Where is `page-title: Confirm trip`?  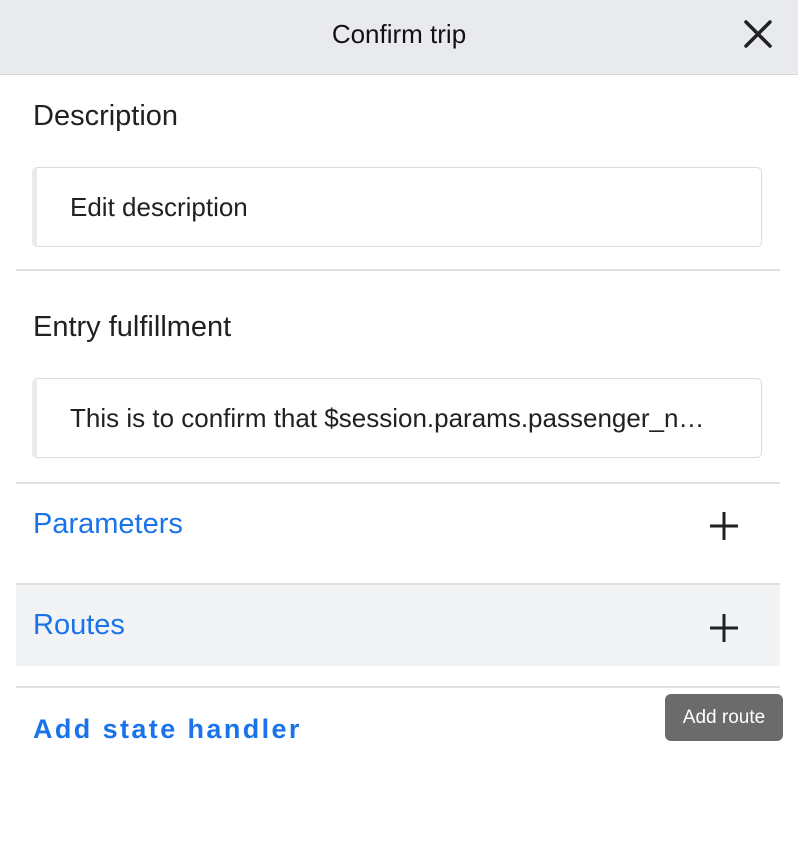 page-title: Confirm trip is located at coordinates (399, 34).